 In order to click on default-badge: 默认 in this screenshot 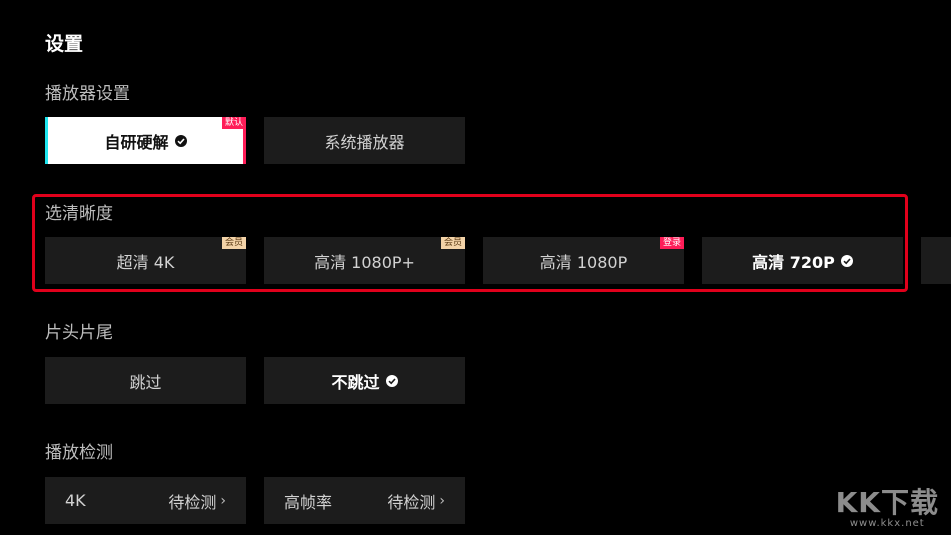, I will do `click(233, 123)`.